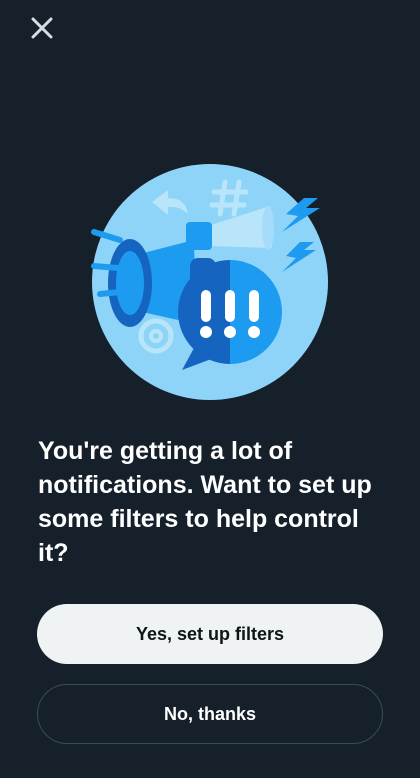 The width and height of the screenshot is (420, 778). I want to click on close-icon, so click(42, 28).